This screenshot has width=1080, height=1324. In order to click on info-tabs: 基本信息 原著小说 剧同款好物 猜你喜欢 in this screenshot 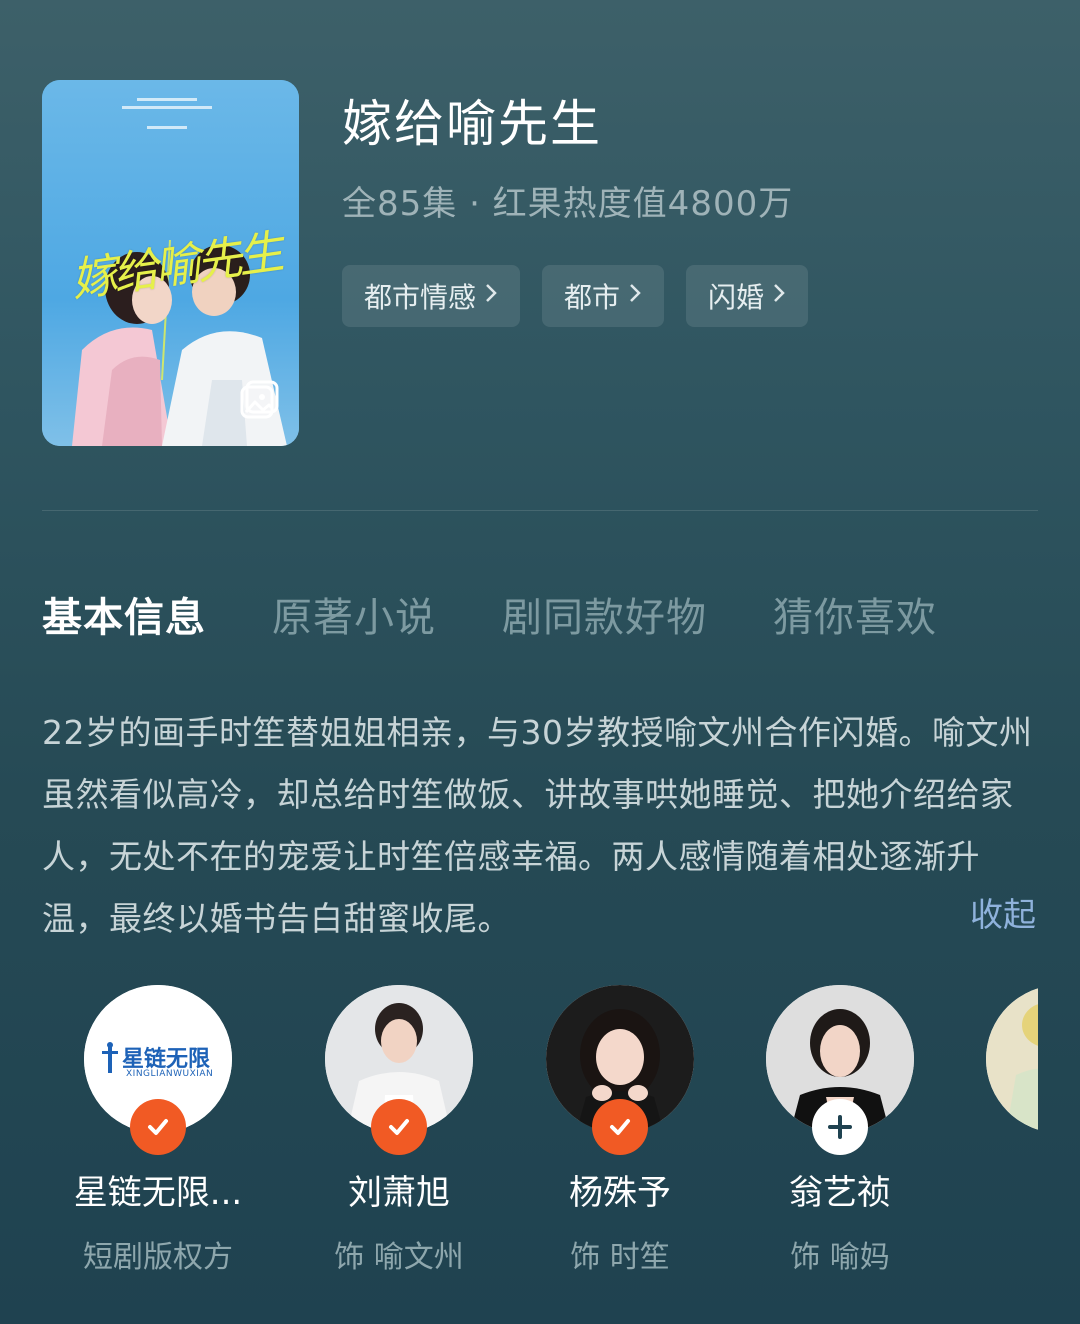, I will do `click(489, 614)`.